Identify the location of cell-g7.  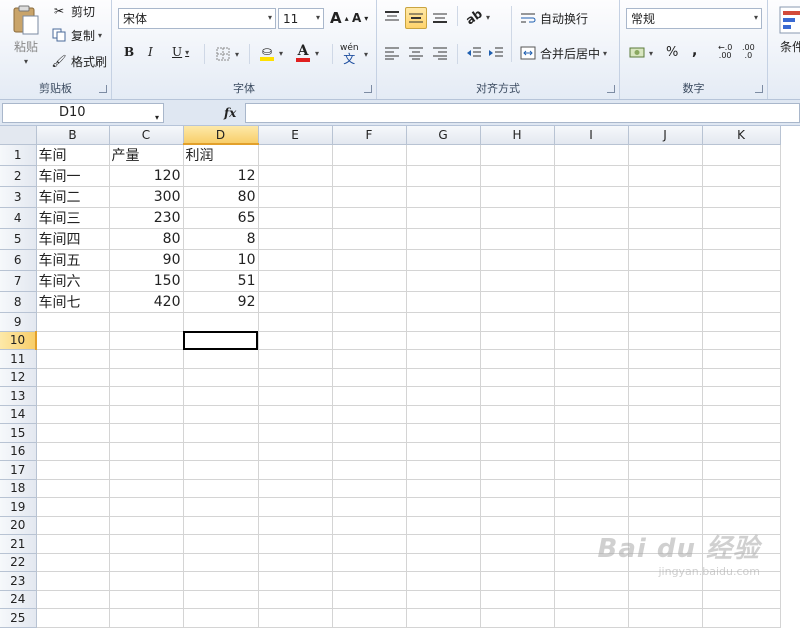
(443, 281).